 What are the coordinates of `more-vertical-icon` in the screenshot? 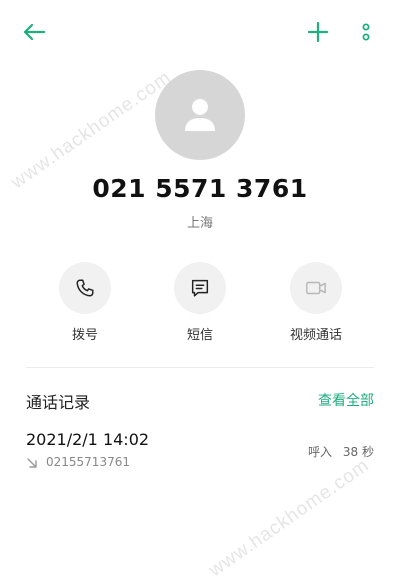 It's located at (366, 32).